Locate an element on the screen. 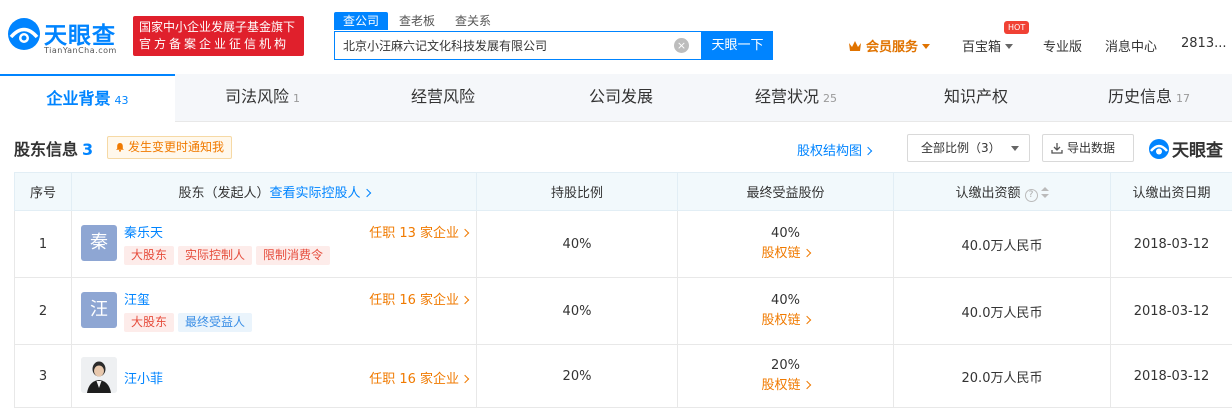 The image size is (1232, 417). logo-eye-icon is located at coordinates (1159, 149).